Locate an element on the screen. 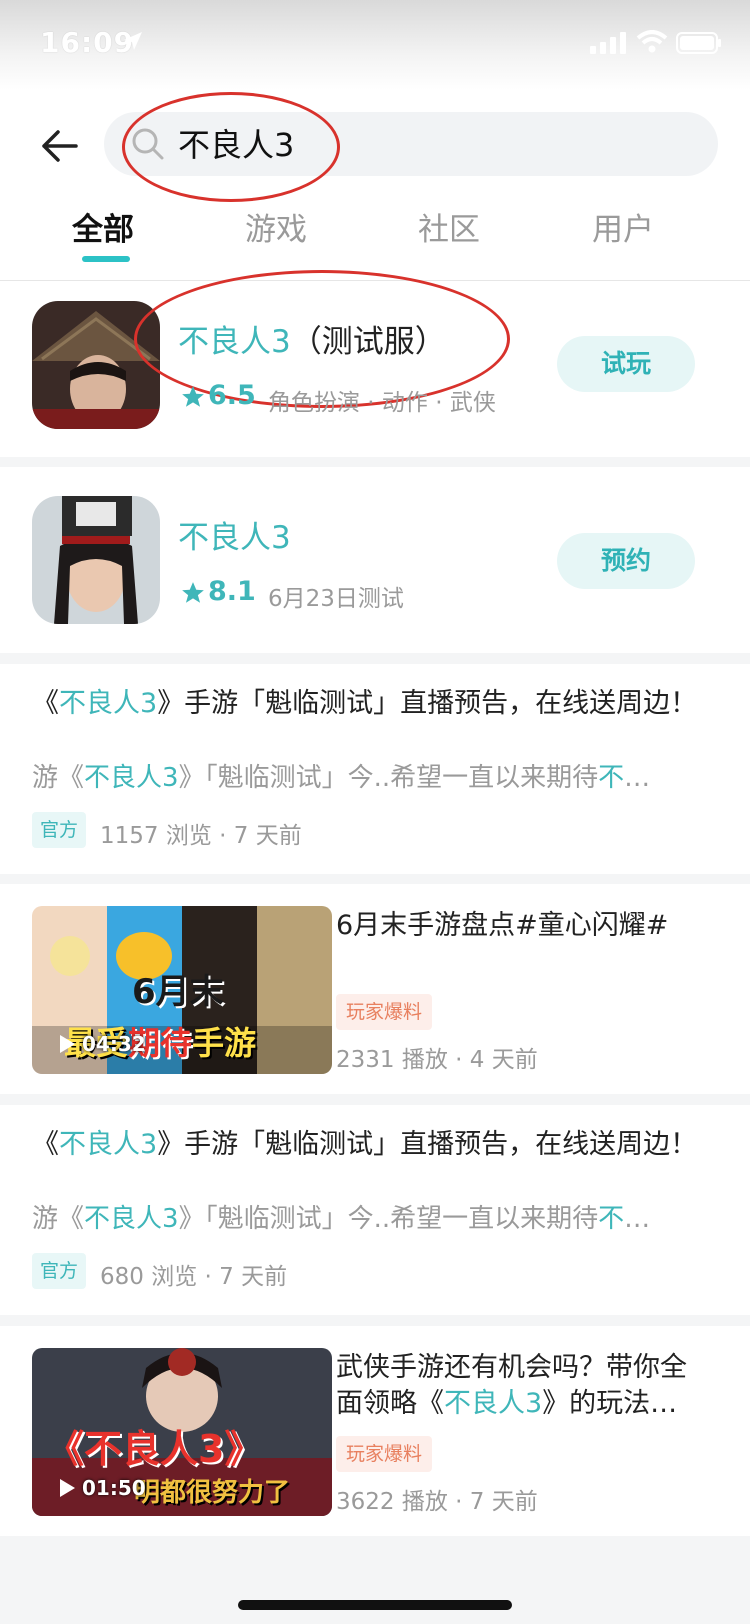 This screenshot has width=750, height=1624. back-arrow-icon is located at coordinates (60, 146).